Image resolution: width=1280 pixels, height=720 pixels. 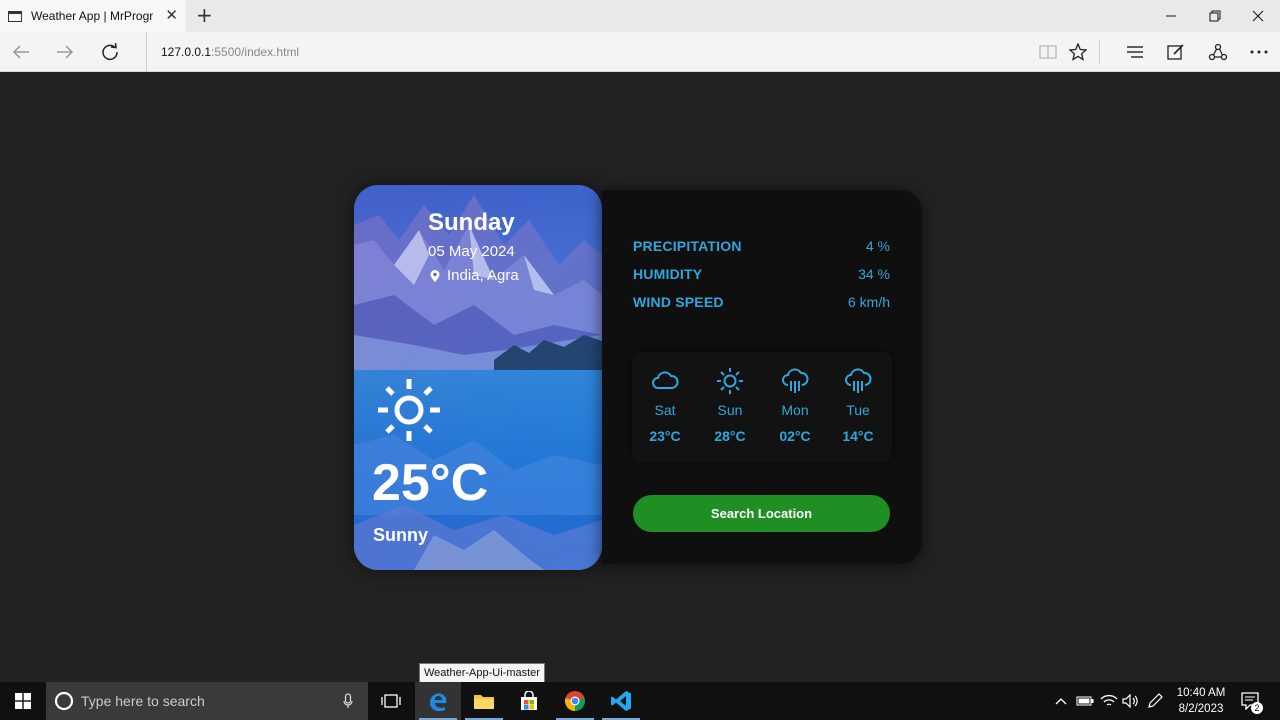 I want to click on forecast-item: Sun 28°C, so click(x=730, y=405).